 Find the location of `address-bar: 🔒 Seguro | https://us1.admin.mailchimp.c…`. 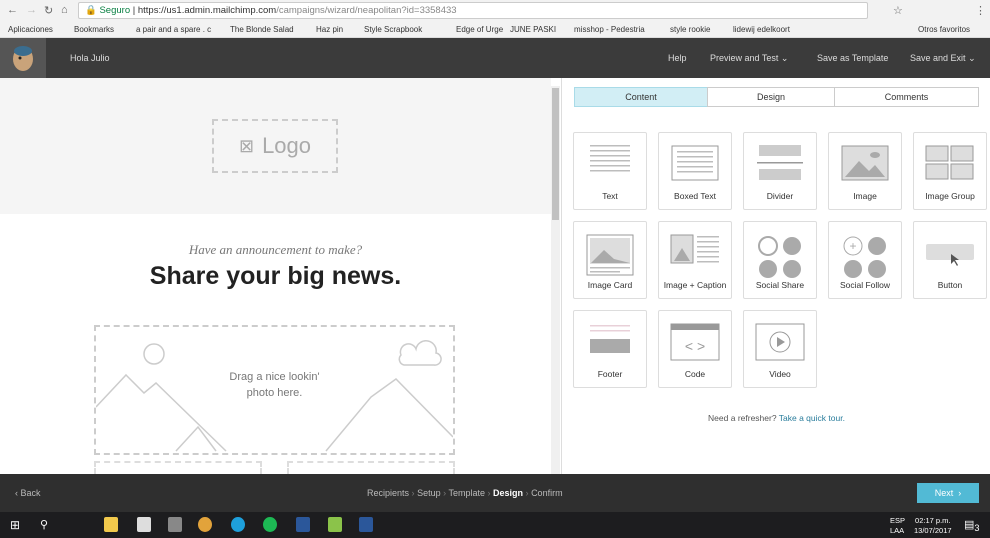

address-bar: 🔒 Seguro | https://us1.admin.mailchimp.c… is located at coordinates (473, 10).